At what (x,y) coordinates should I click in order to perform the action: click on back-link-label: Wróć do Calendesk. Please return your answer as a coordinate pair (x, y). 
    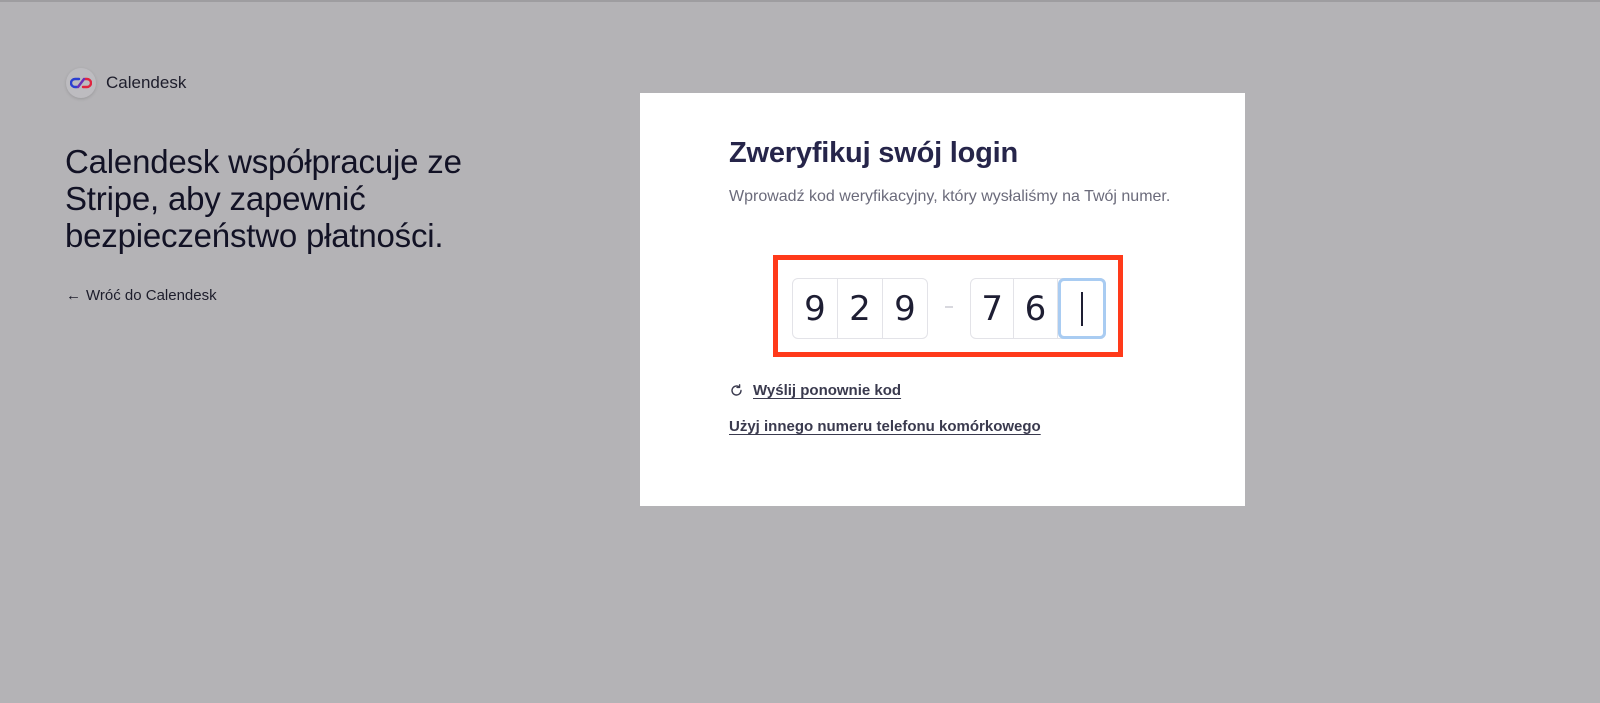
    Looking at the image, I should click on (151, 295).